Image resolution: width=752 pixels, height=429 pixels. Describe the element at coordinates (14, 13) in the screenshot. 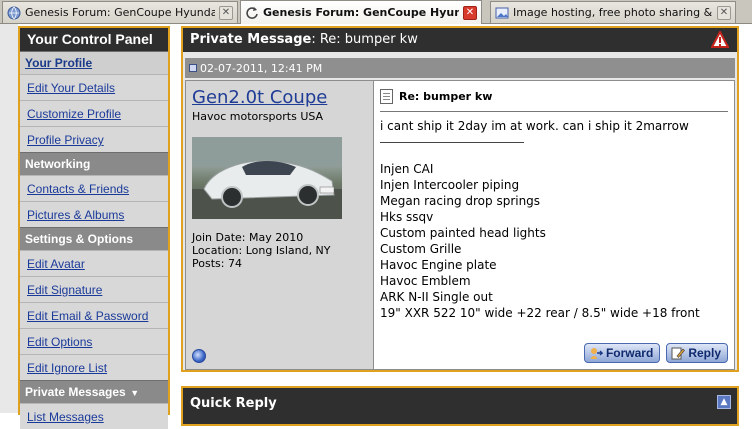

I see `globe-icon` at that location.